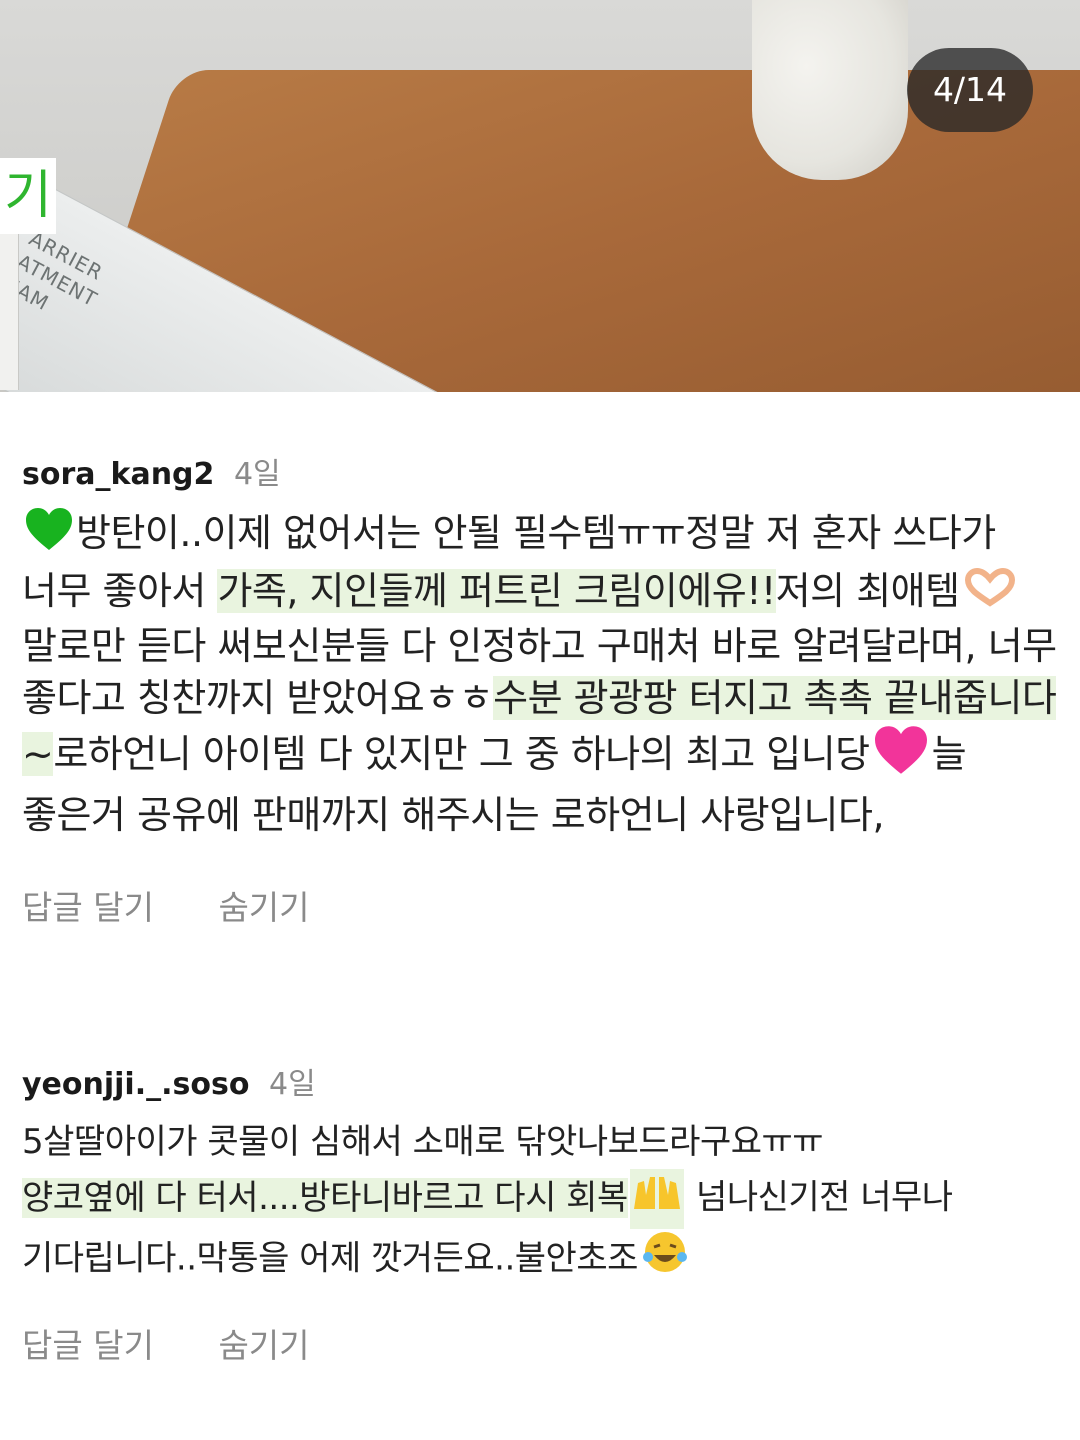 This screenshot has width=1080, height=1440. Describe the element at coordinates (665, 1260) in the screenshot. I see `tears-of-joy-icon` at that location.